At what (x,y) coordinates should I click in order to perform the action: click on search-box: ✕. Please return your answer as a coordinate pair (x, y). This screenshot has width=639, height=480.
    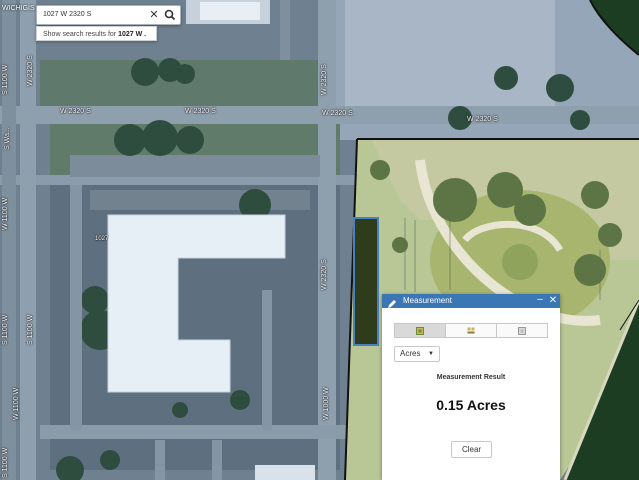
    Looking at the image, I should click on (108, 15).